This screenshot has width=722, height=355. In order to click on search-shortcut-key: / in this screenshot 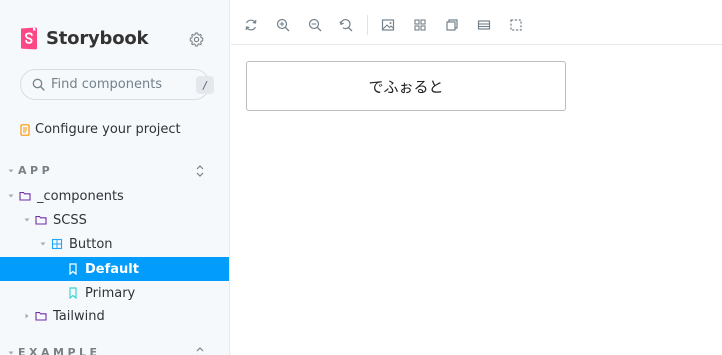, I will do `click(205, 85)`.